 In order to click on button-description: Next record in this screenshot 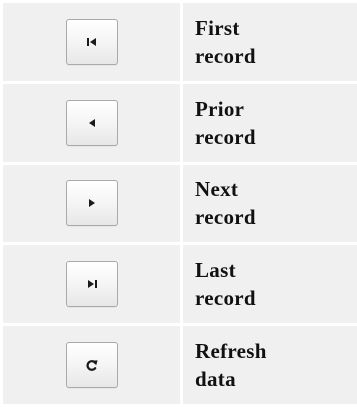, I will do `click(270, 203)`.